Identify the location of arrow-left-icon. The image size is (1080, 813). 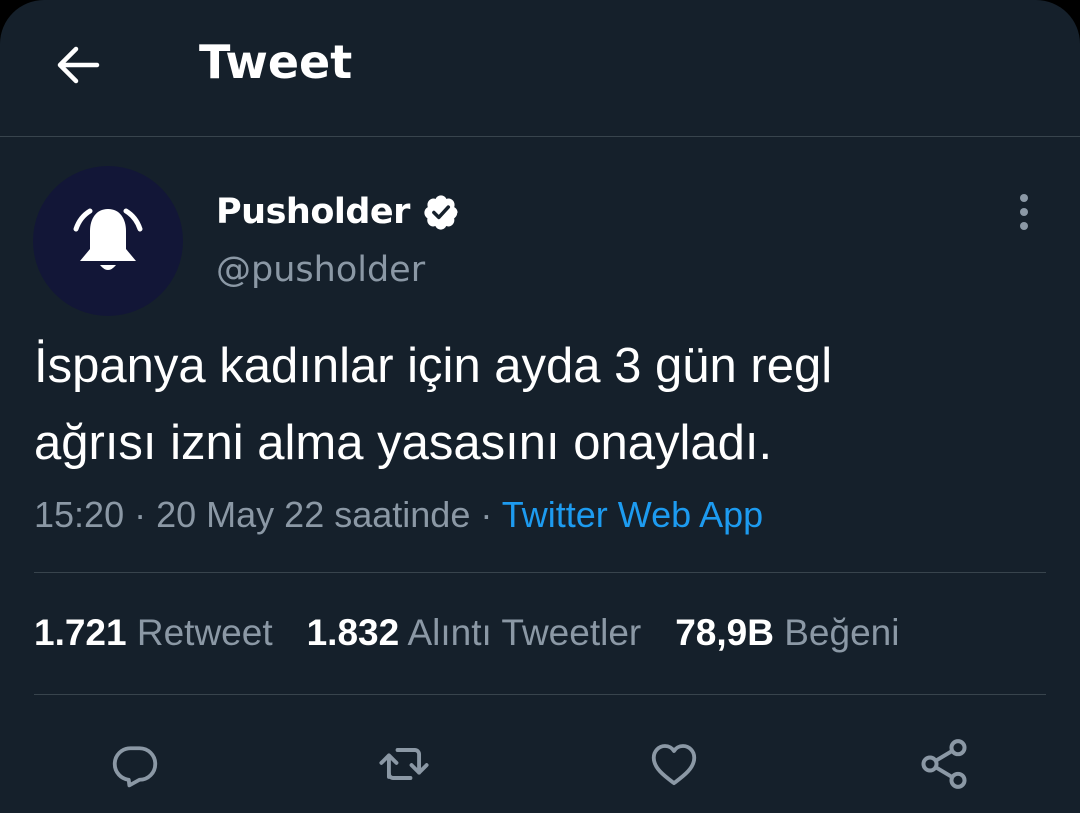
(78, 65).